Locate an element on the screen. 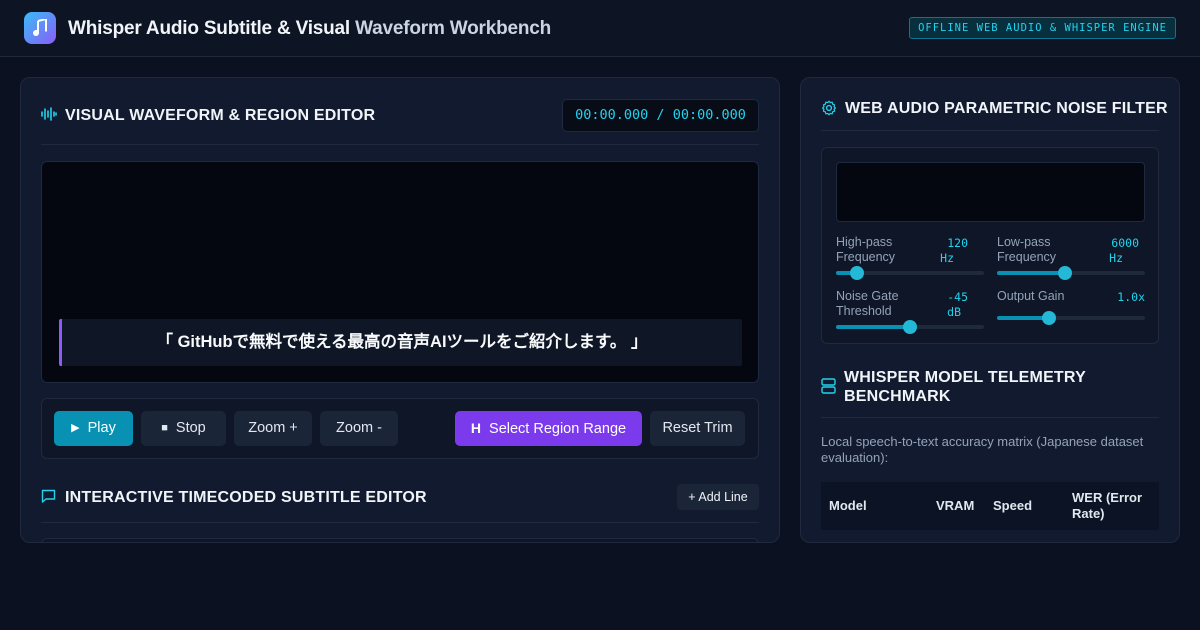  zoom-in-button: Zoom + is located at coordinates (273, 428).